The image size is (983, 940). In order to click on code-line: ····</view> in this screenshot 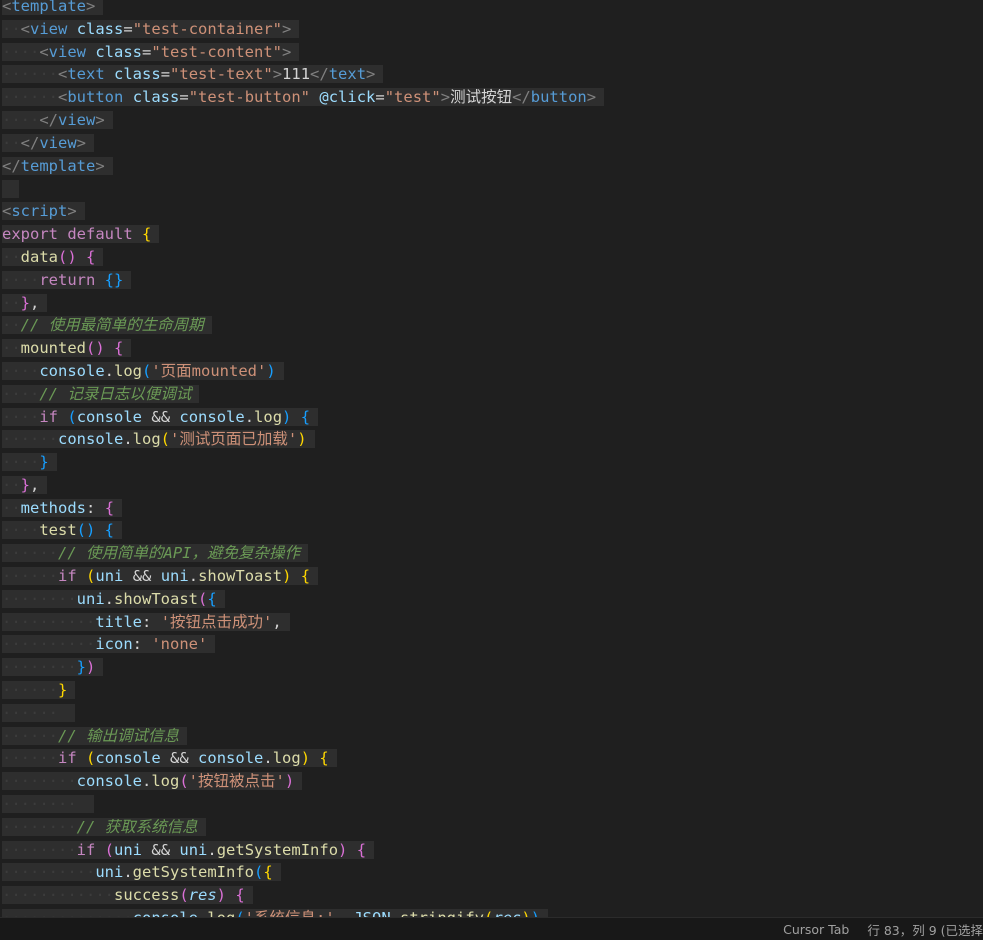, I will do `click(57, 120)`.